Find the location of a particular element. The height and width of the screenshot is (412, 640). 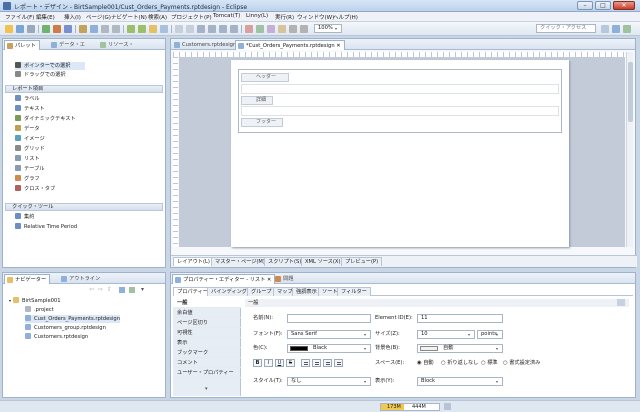

category-table-of-contents: 表示 is located at coordinates (207, 343).